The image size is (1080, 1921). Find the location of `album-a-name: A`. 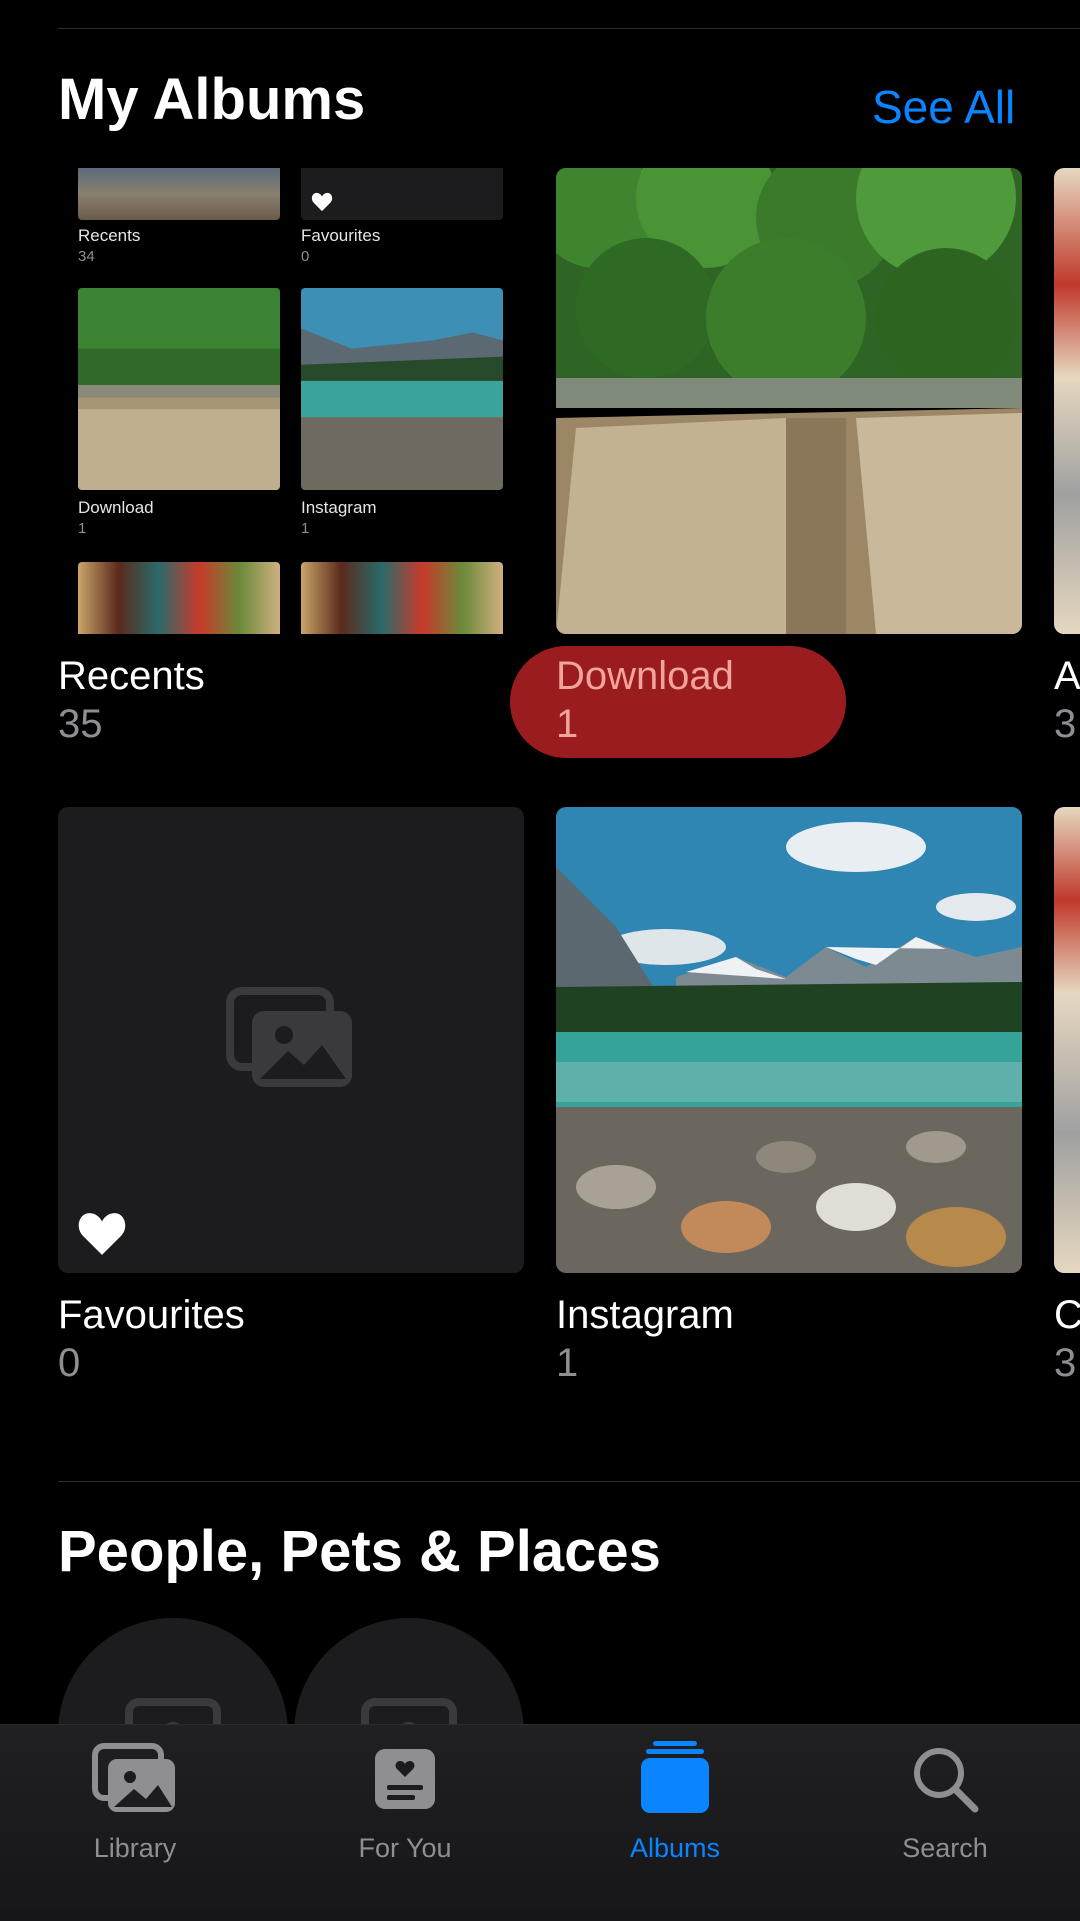

album-a-name: A is located at coordinates (1067, 676).